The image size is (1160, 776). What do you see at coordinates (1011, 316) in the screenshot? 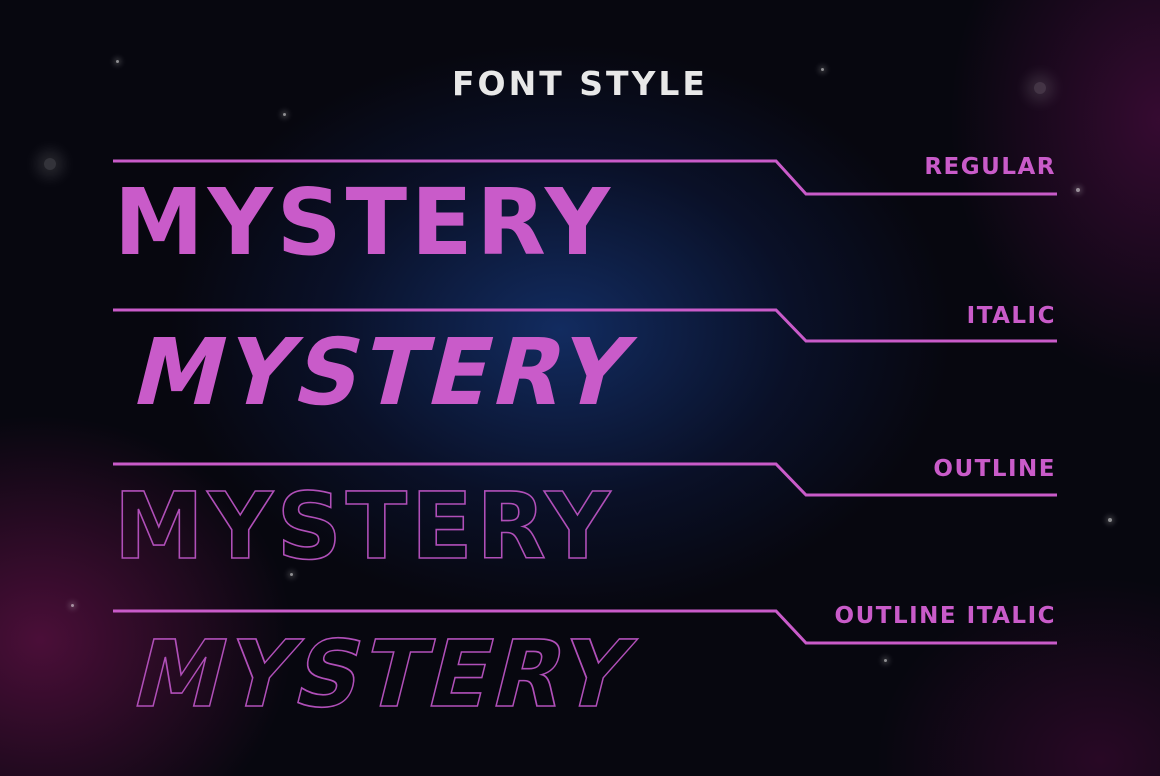
I see `style-label-italic: ITALIC` at bounding box center [1011, 316].